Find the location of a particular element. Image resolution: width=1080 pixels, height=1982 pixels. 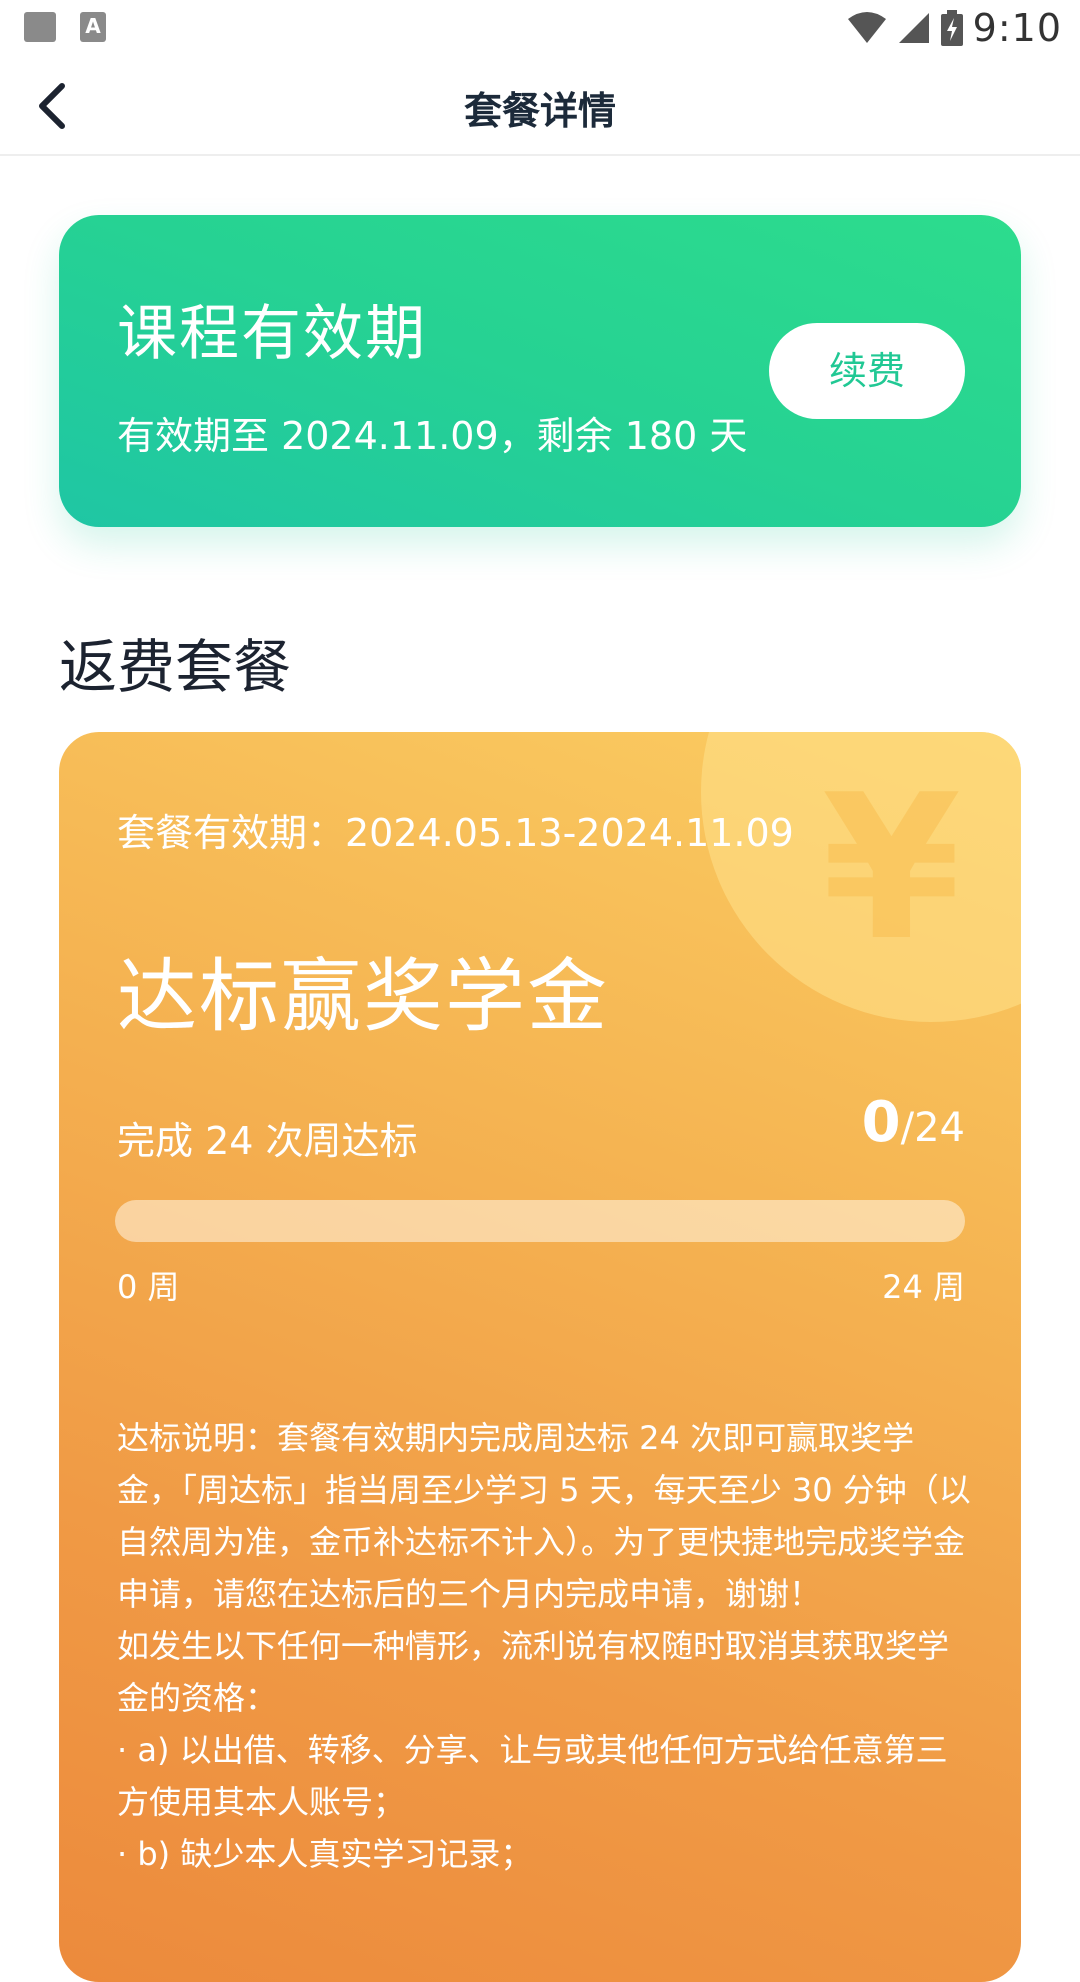

course-validity-card: 课程有效期 有效期至 2024.11.09，剩余 180 天 续费 is located at coordinates (540, 371).